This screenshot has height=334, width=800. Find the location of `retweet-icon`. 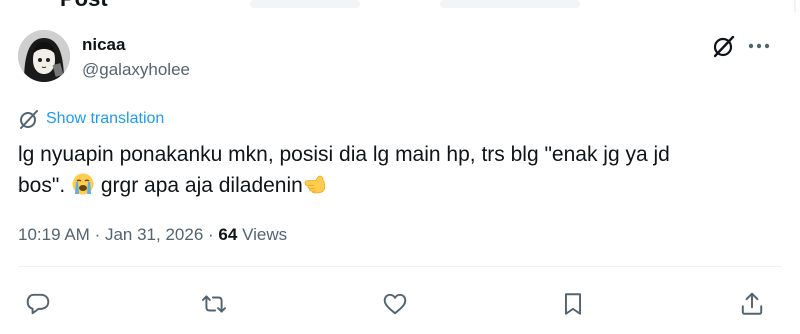

retweet-icon is located at coordinates (214, 304).